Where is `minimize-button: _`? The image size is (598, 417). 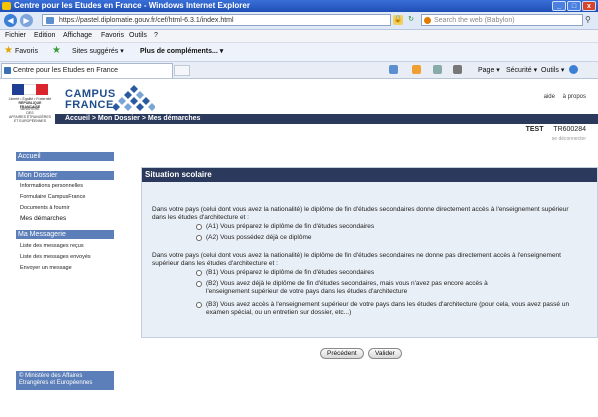
minimize-button: _ is located at coordinates (559, 6).